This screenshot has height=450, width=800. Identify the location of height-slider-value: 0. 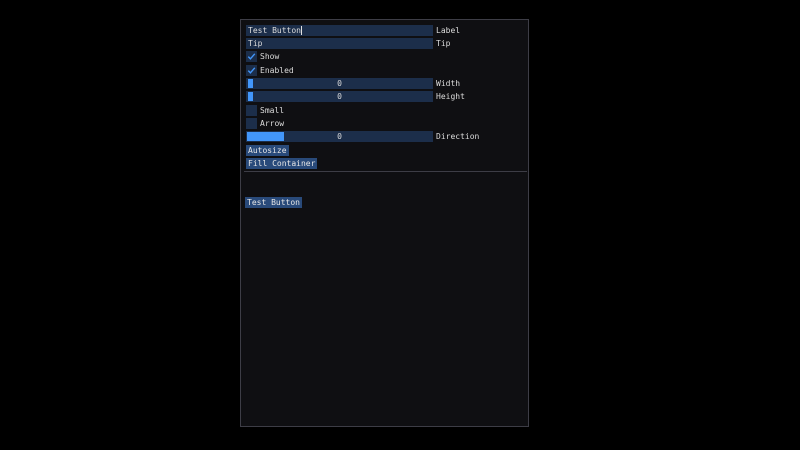
(339, 96).